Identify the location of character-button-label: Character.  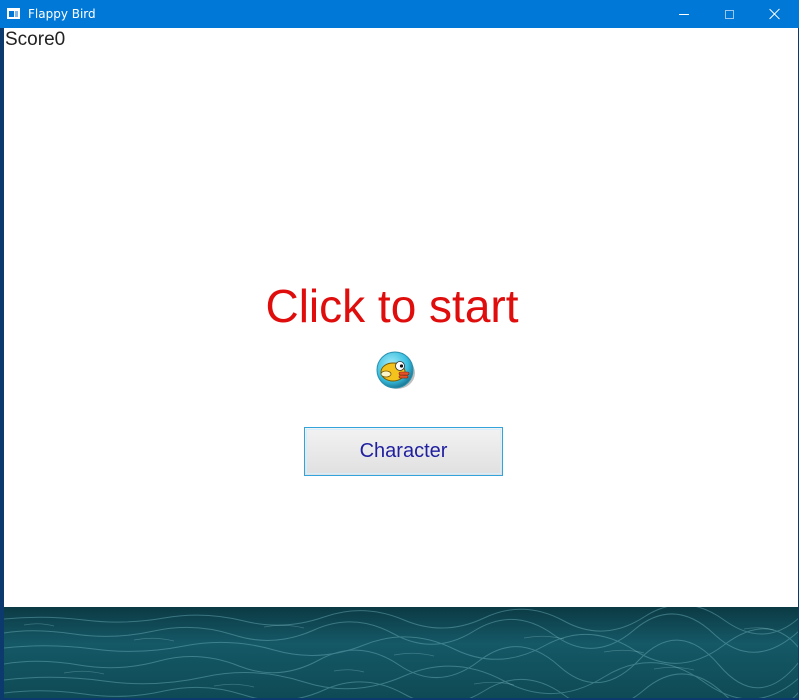
(403, 451).